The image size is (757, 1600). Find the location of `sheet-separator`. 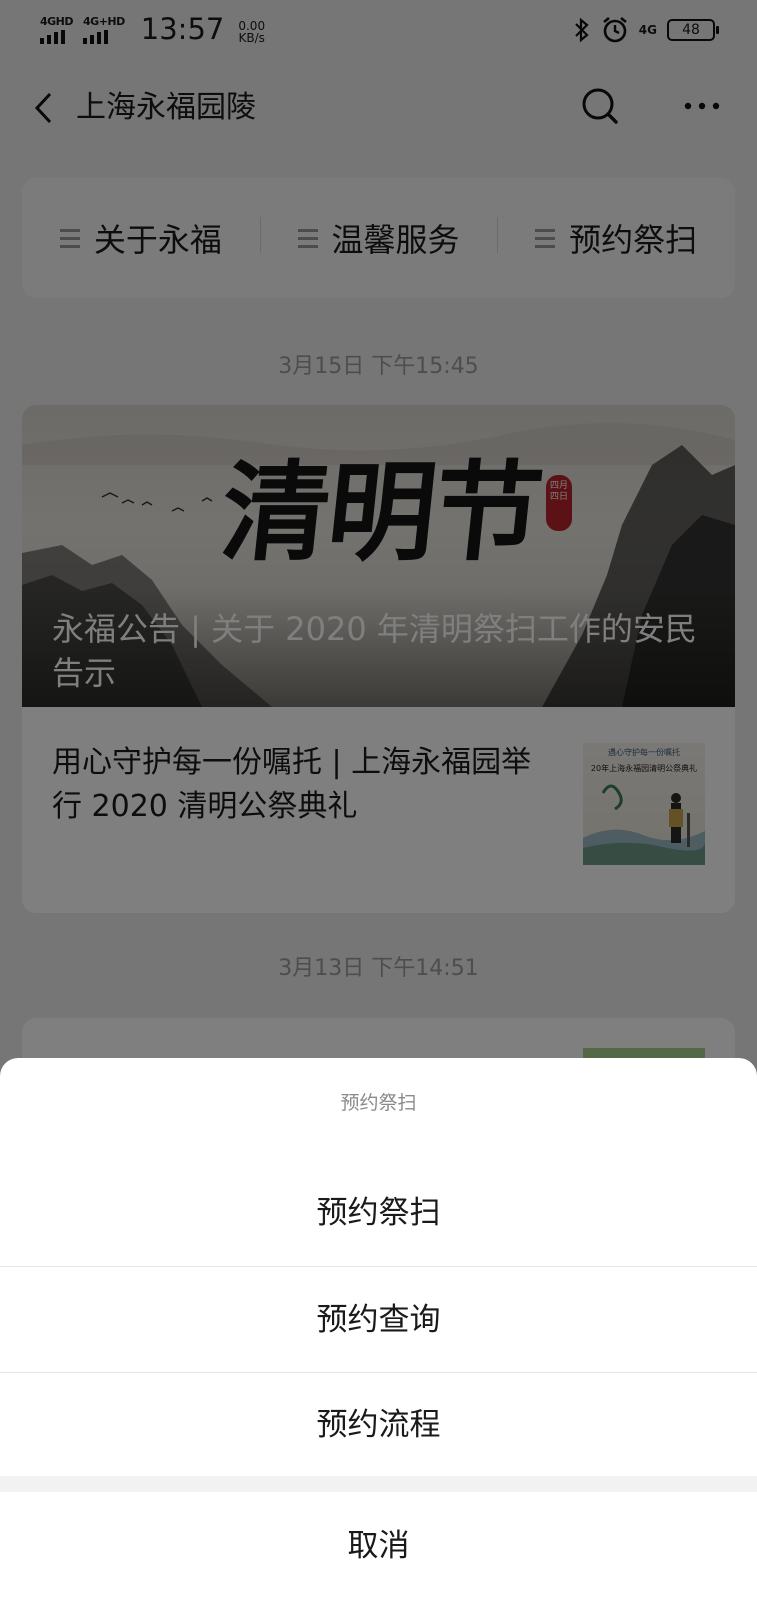

sheet-separator is located at coordinates (378, 1484).